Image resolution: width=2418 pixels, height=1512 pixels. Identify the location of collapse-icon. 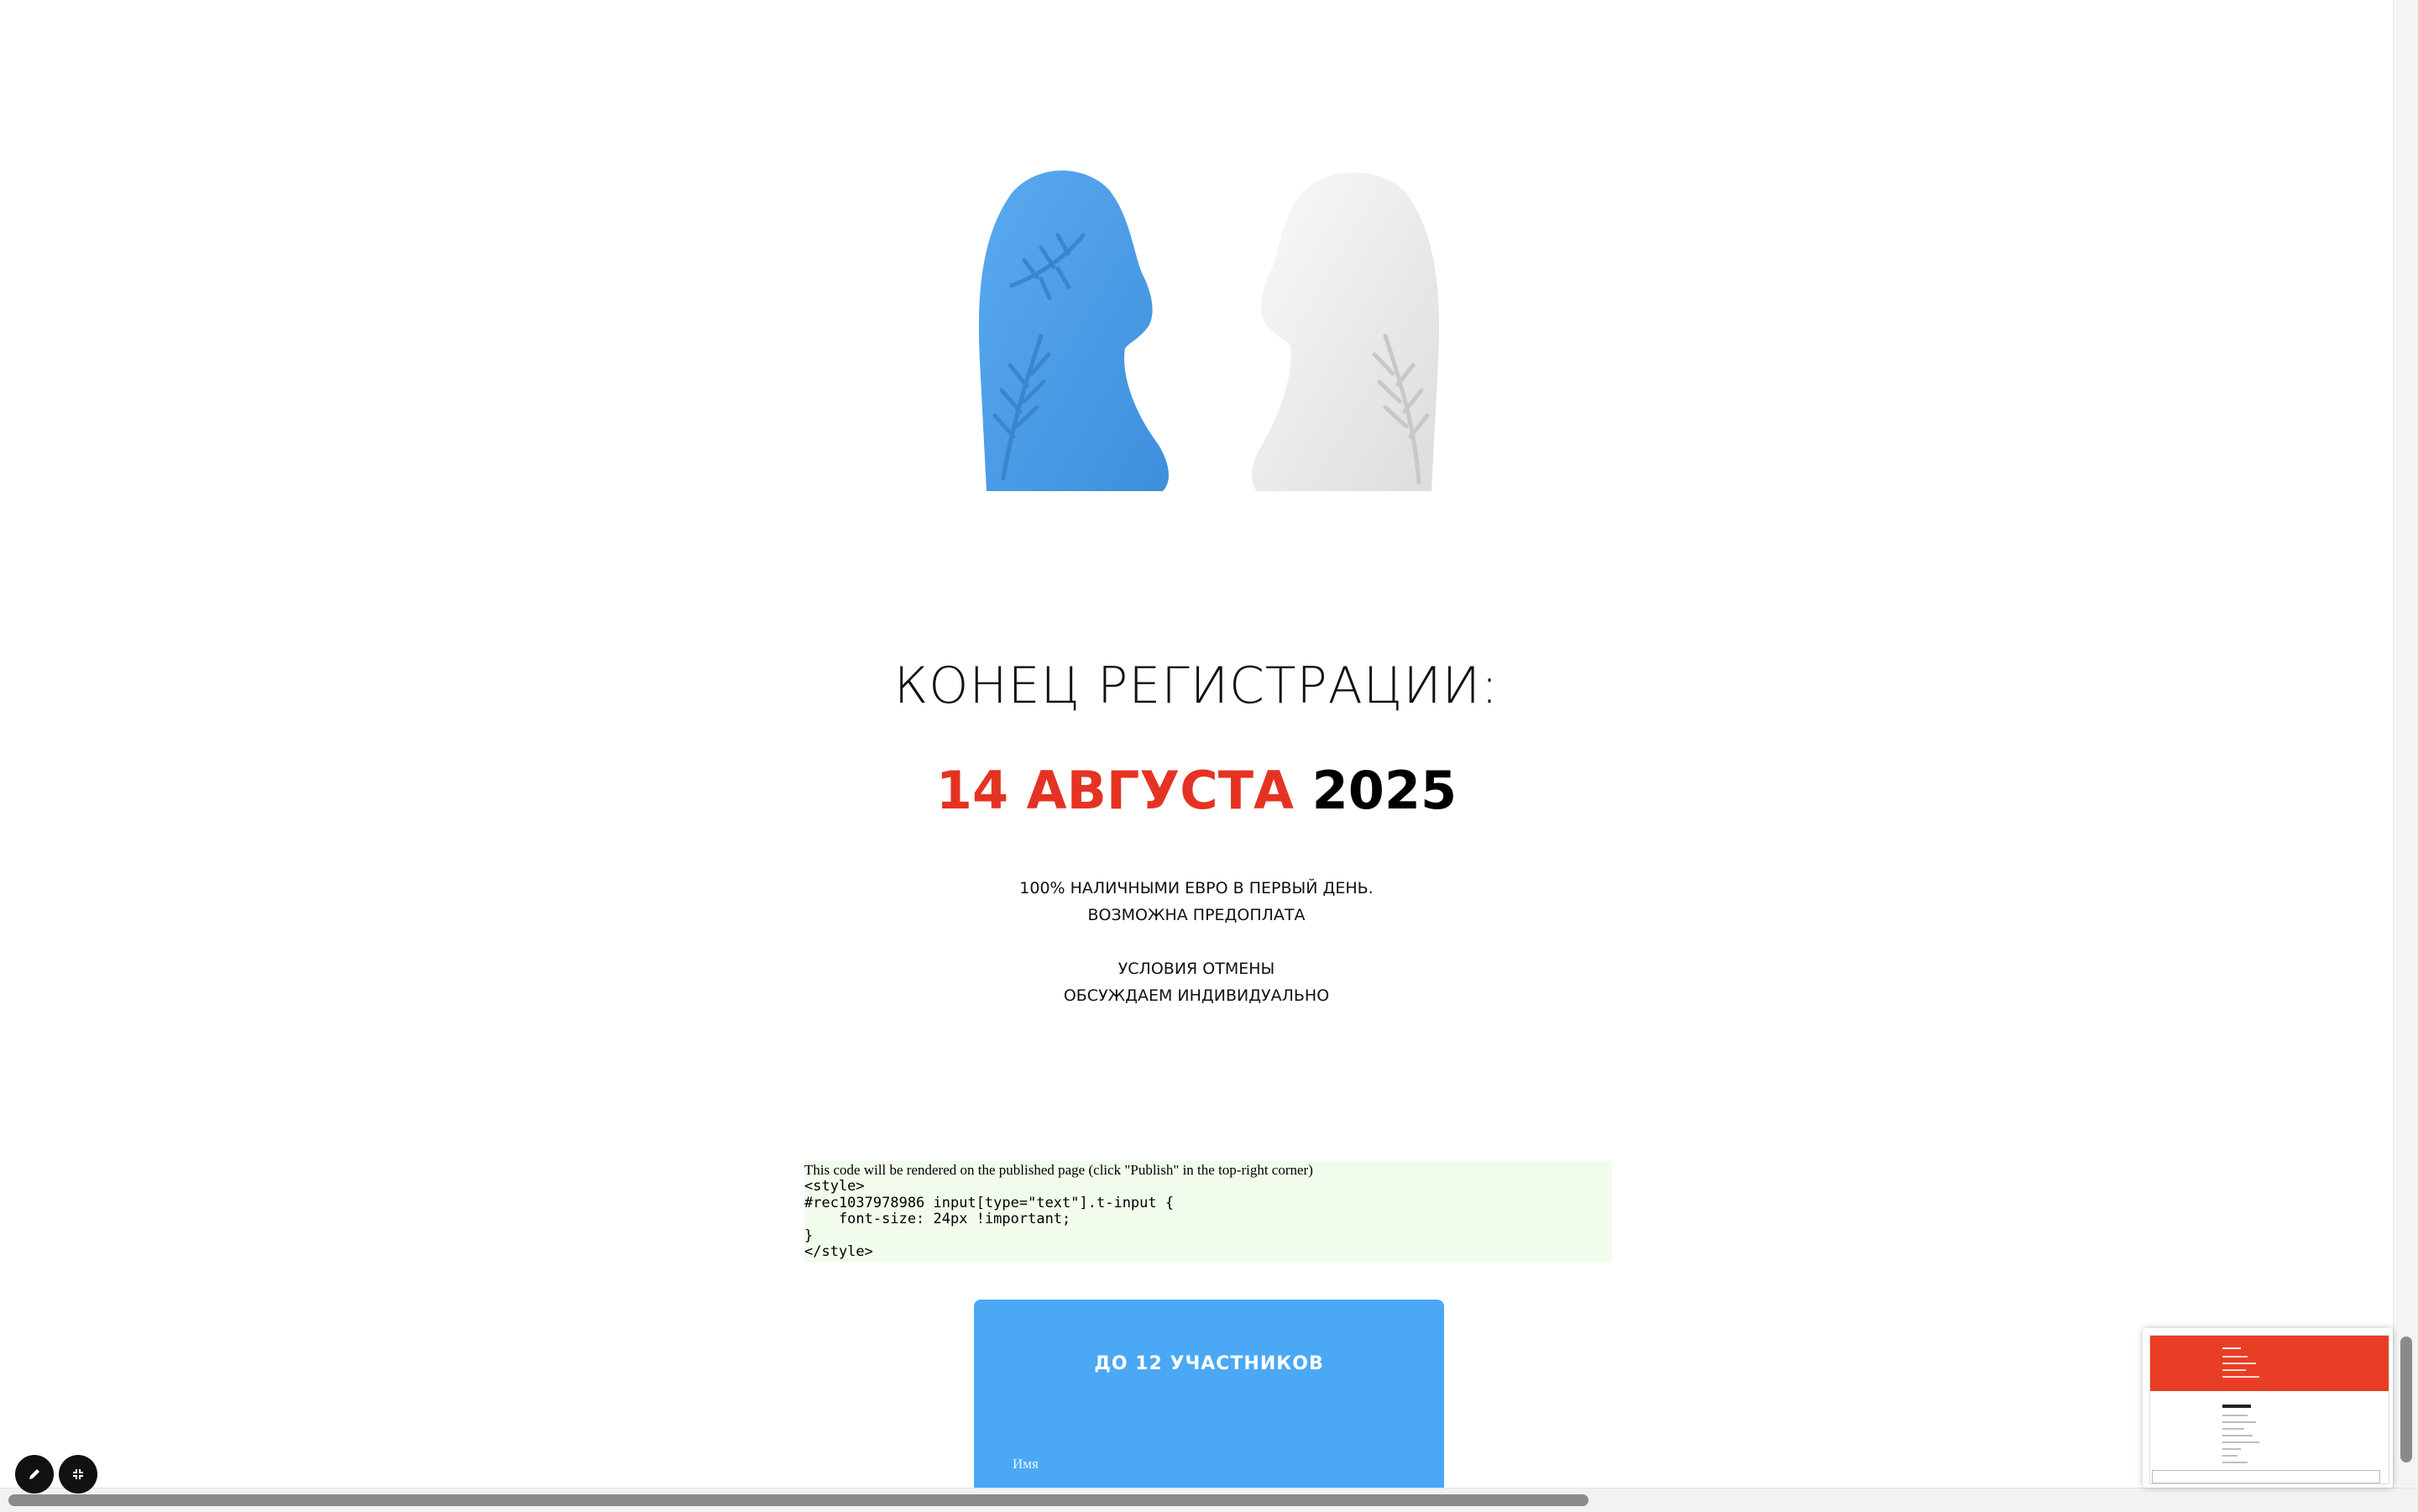
(78, 1474).